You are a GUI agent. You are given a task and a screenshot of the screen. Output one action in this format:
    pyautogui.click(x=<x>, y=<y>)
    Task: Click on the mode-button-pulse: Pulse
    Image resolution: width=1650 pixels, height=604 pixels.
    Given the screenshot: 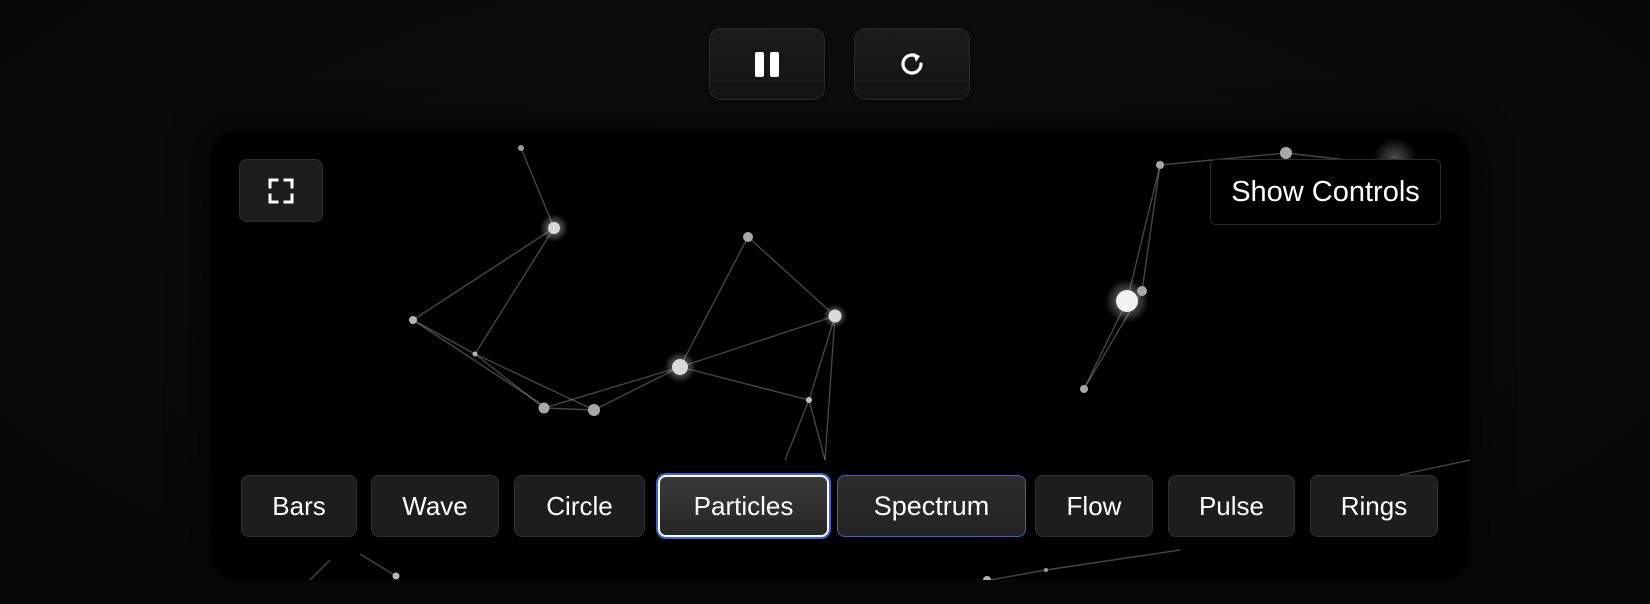 What is the action you would take?
    pyautogui.click(x=1231, y=506)
    